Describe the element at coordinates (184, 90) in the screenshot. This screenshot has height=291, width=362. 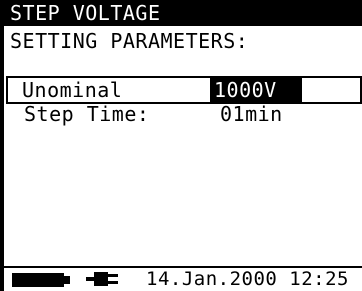
I see `parameter-row-unominal: Unominal 1000V` at that location.